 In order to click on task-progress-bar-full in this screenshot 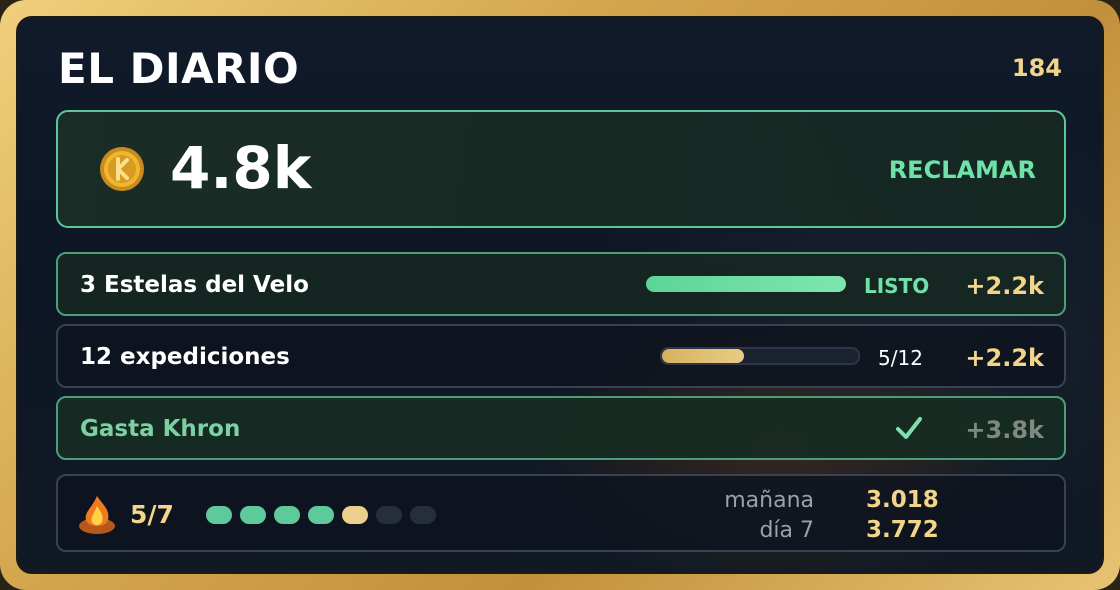, I will do `click(746, 284)`.